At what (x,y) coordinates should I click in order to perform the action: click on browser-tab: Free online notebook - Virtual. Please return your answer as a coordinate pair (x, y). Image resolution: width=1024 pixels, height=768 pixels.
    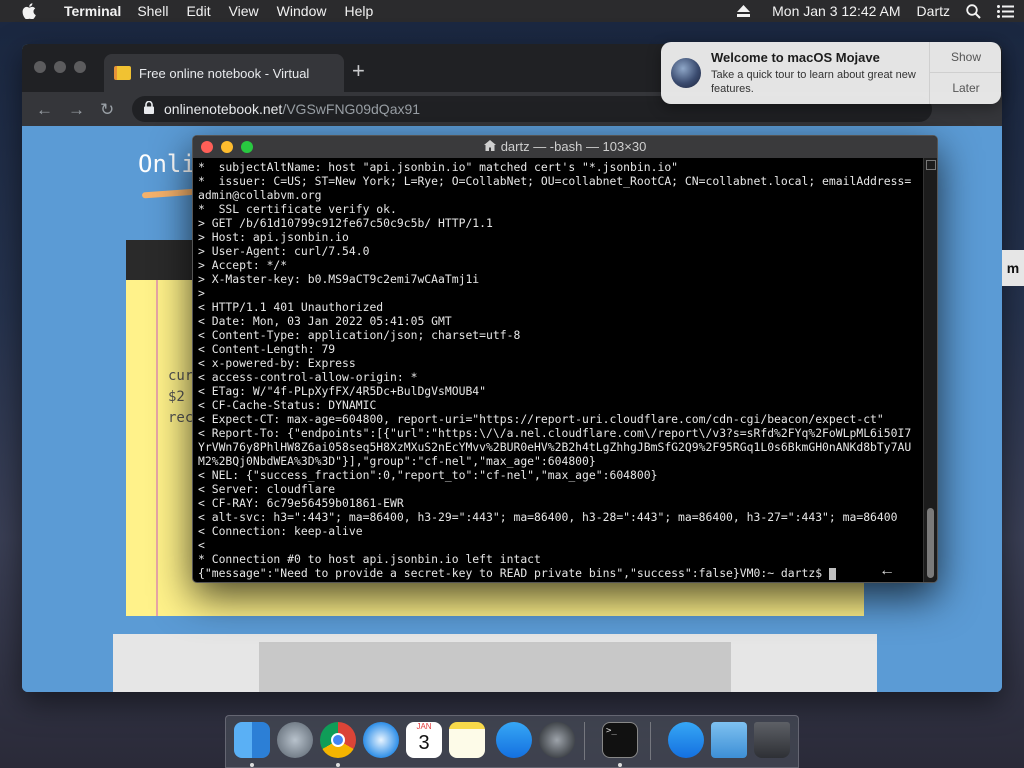
    Looking at the image, I should click on (224, 73).